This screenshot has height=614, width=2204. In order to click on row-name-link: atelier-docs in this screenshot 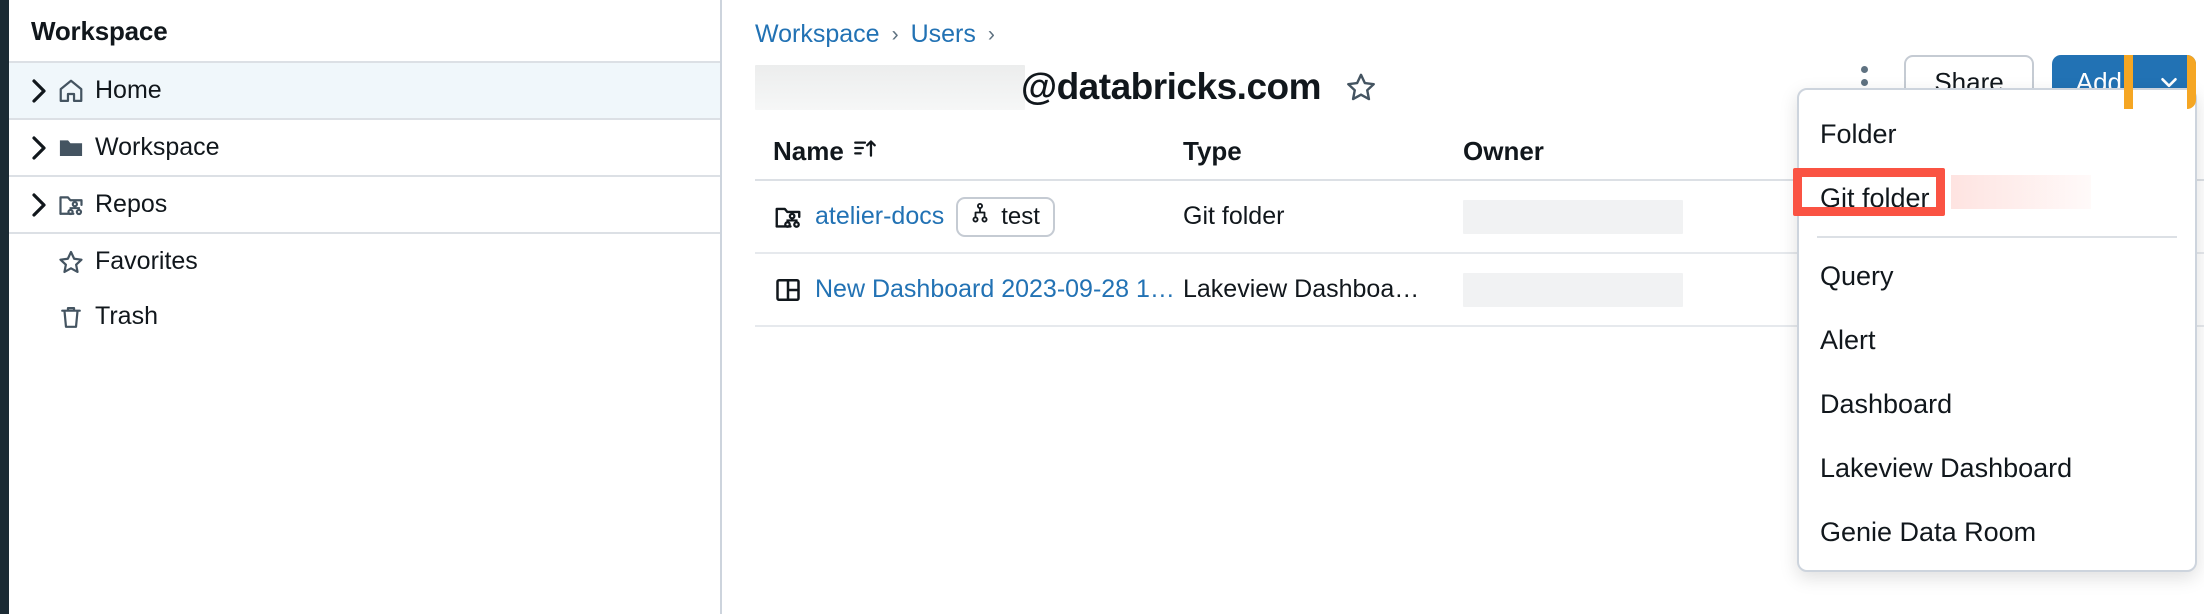, I will do `click(879, 216)`.